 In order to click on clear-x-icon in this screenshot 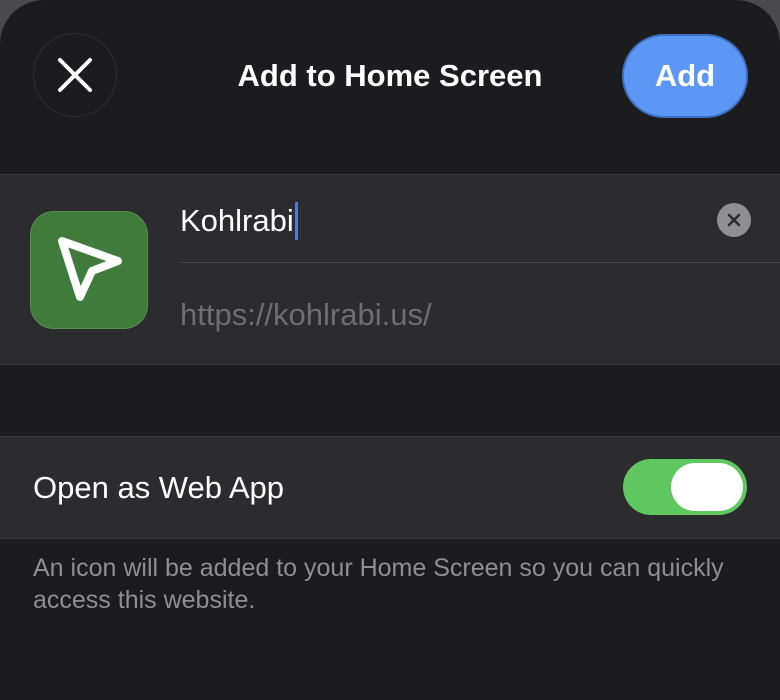, I will do `click(734, 220)`.